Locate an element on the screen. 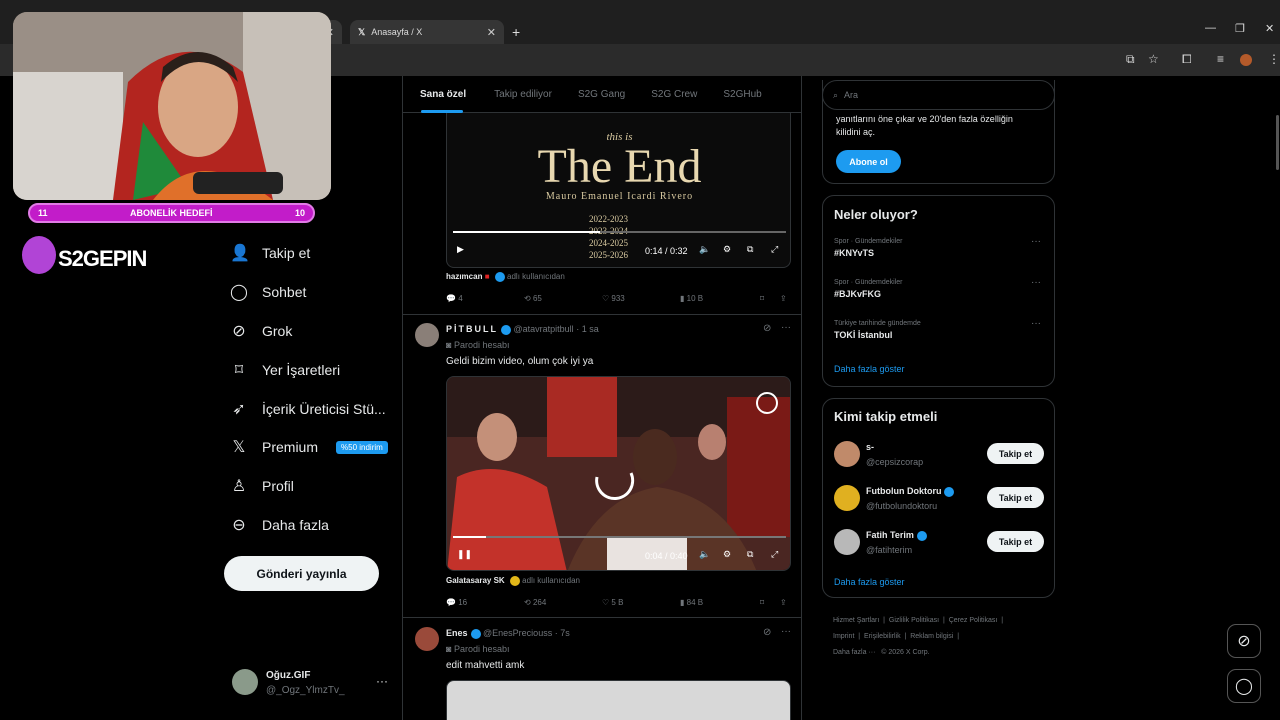 The width and height of the screenshot is (1280, 720). tab-s2ghub: S2GHub is located at coordinates (732, 94).